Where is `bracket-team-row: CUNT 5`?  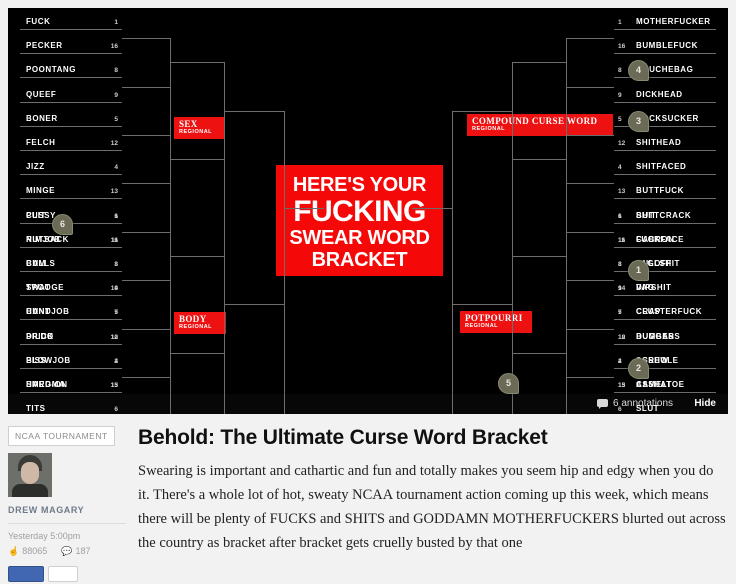 bracket-team-row: CUNT 5 is located at coordinates (71, 312).